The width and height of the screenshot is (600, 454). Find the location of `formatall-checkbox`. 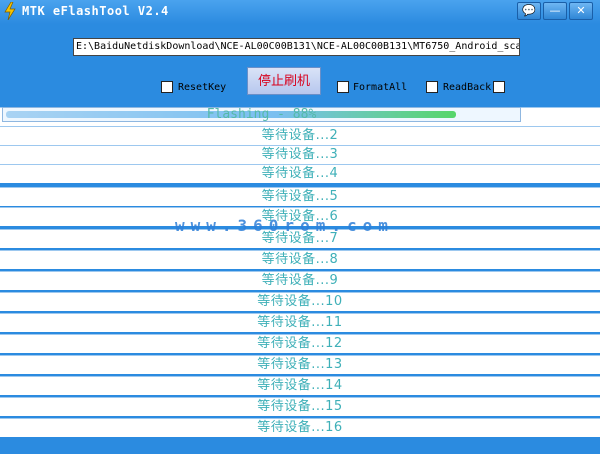

formatall-checkbox is located at coordinates (343, 87).